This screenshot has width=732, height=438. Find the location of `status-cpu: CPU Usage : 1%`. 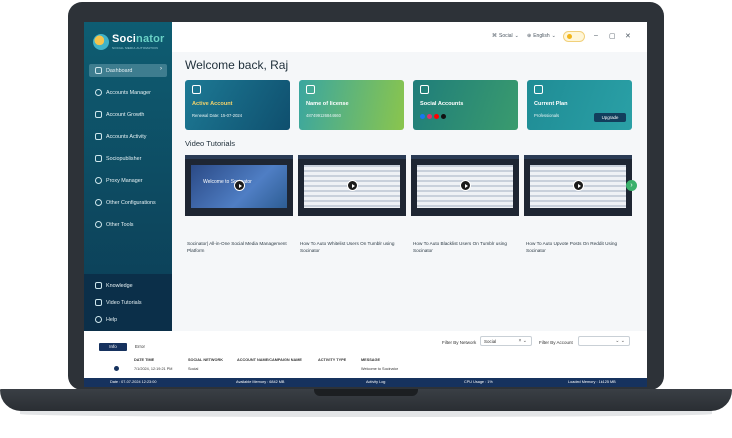

status-cpu: CPU Usage : 1% is located at coordinates (478, 382).